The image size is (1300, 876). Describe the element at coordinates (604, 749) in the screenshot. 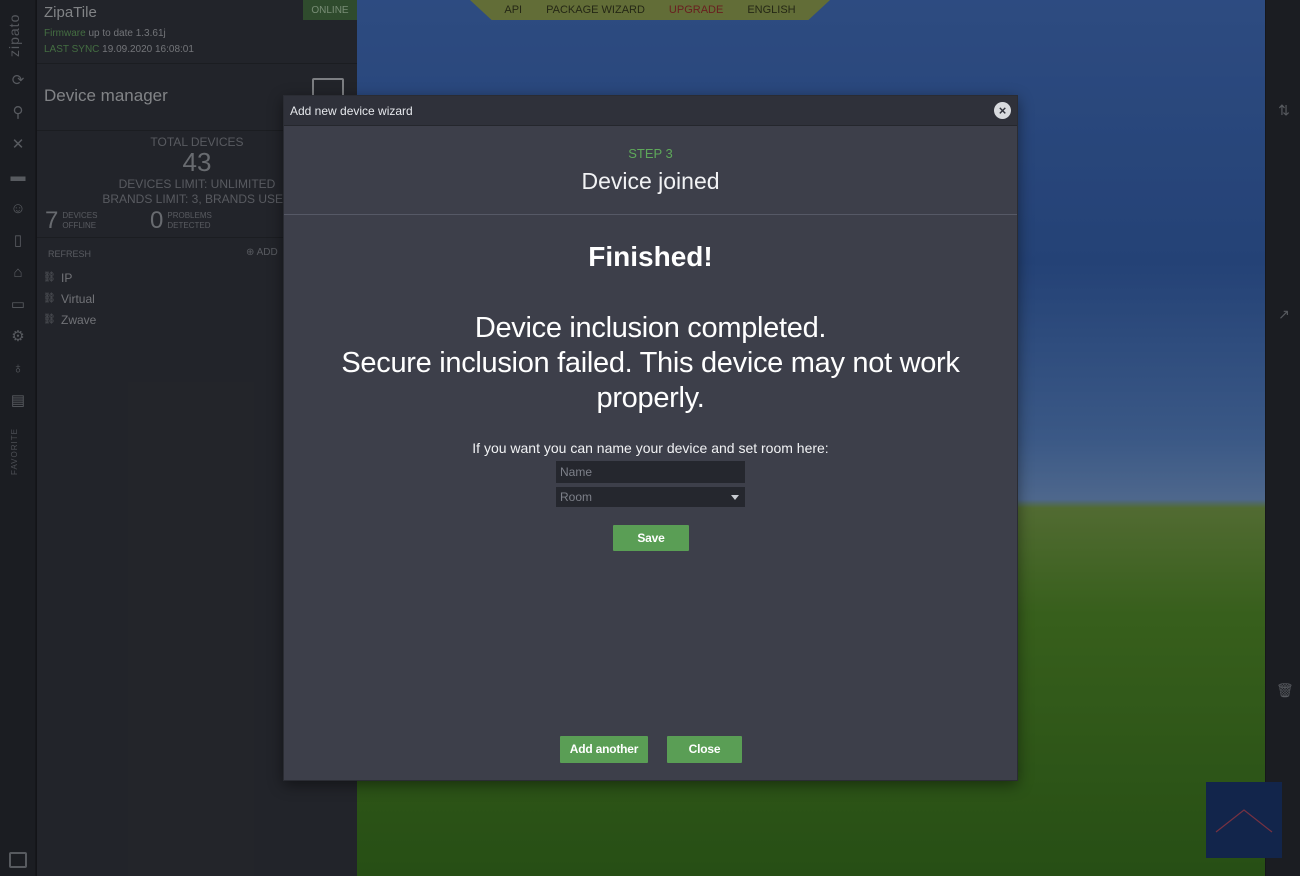

I see `add-another-button: Add another` at that location.